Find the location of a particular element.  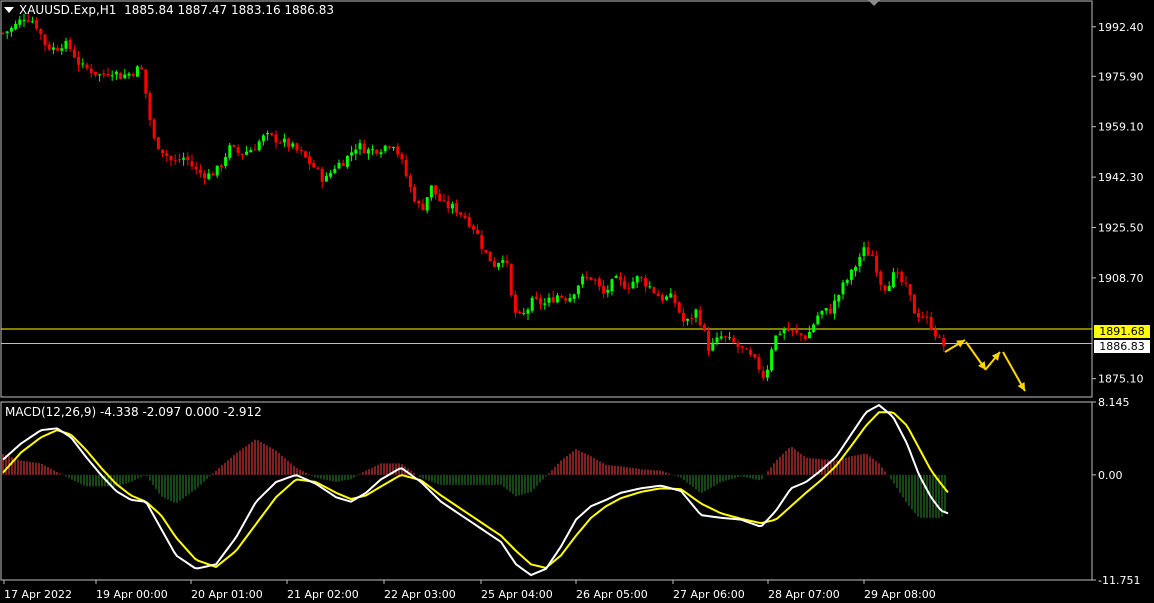

symbol-menu-triangle-icon is located at coordinates (9, 10).